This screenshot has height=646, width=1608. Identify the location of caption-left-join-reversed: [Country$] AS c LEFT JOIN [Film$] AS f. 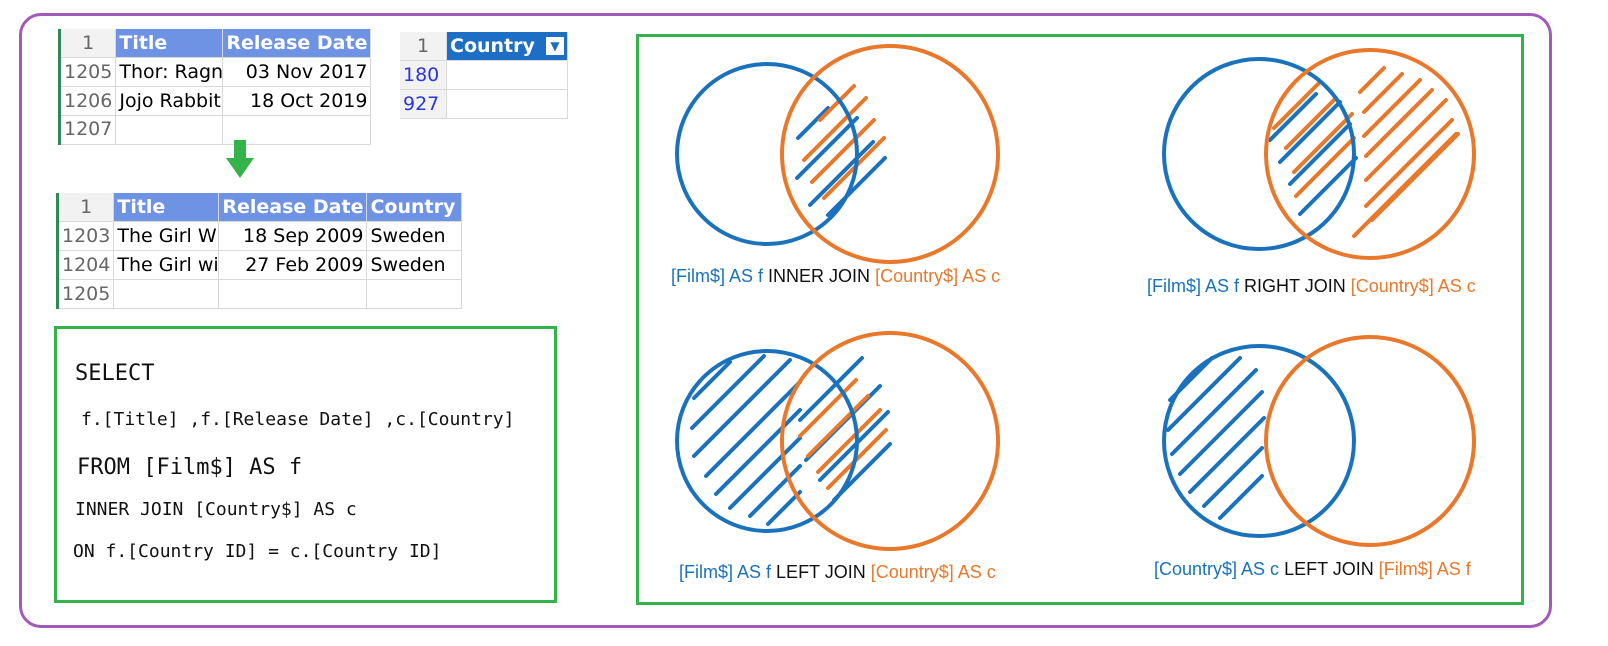
(1312, 569).